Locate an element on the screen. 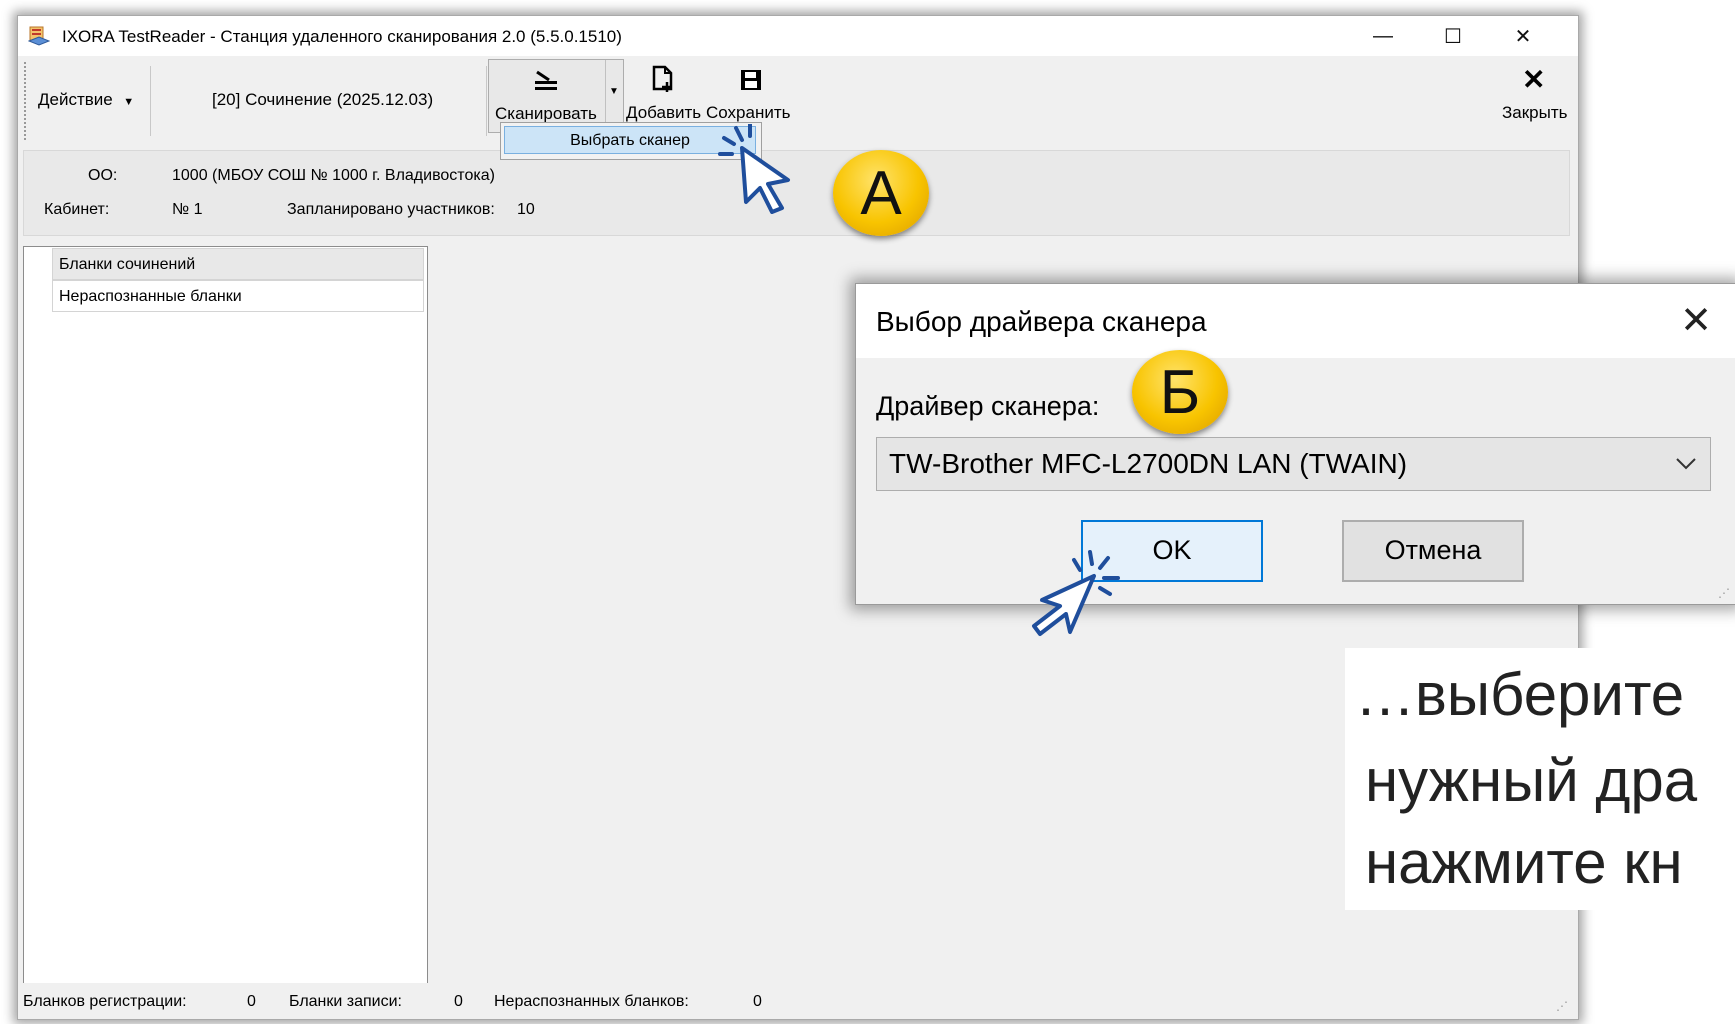 Image resolution: width=1735 pixels, height=1024 pixels. dialog-title: Выбор драйвера сканера is located at coordinates (1041, 321).